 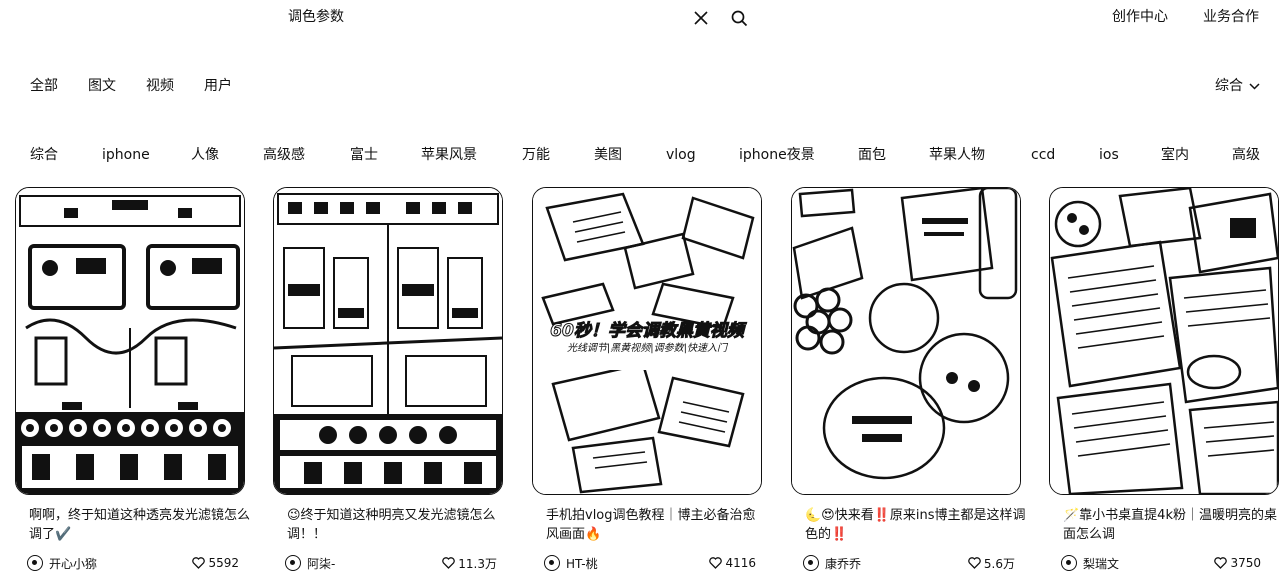 I want to click on keyword-chip: iphone夜景, so click(x=777, y=155).